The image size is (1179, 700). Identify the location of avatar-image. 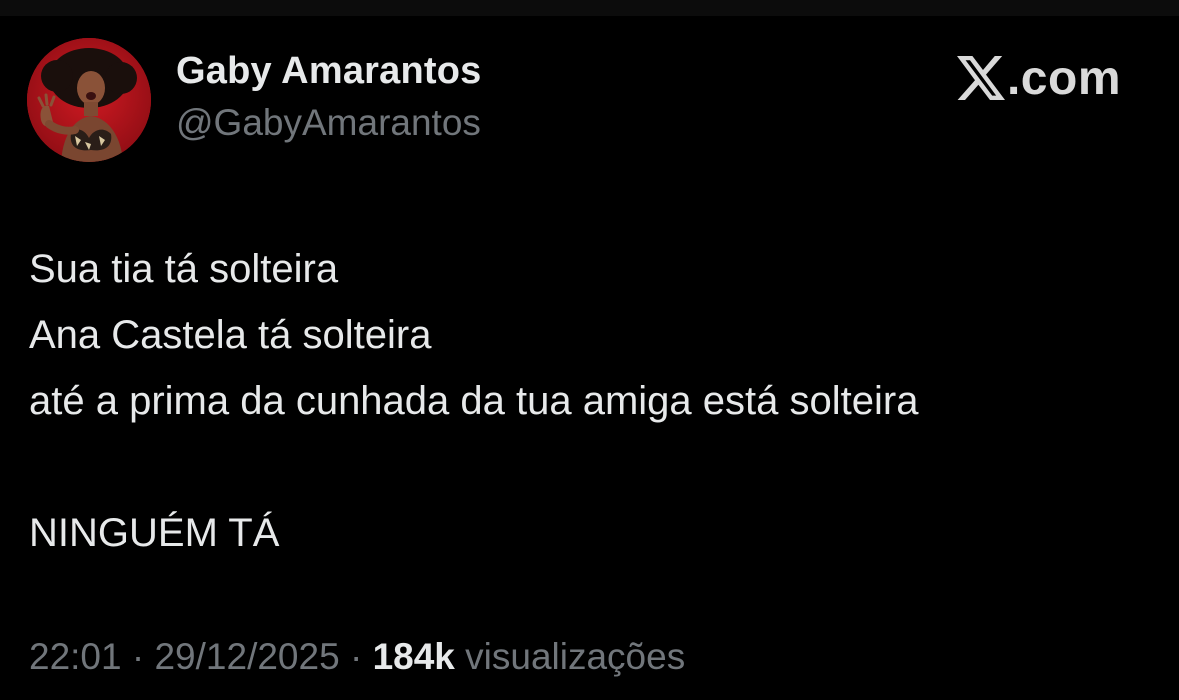
(89, 100).